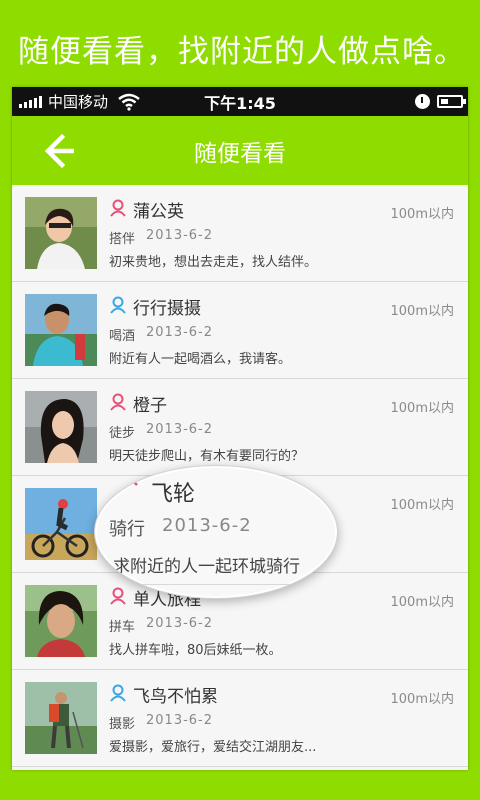 This screenshot has height=800, width=480. I want to click on post-description: 附近有人一起喝酒么，我请客。, so click(200, 359).